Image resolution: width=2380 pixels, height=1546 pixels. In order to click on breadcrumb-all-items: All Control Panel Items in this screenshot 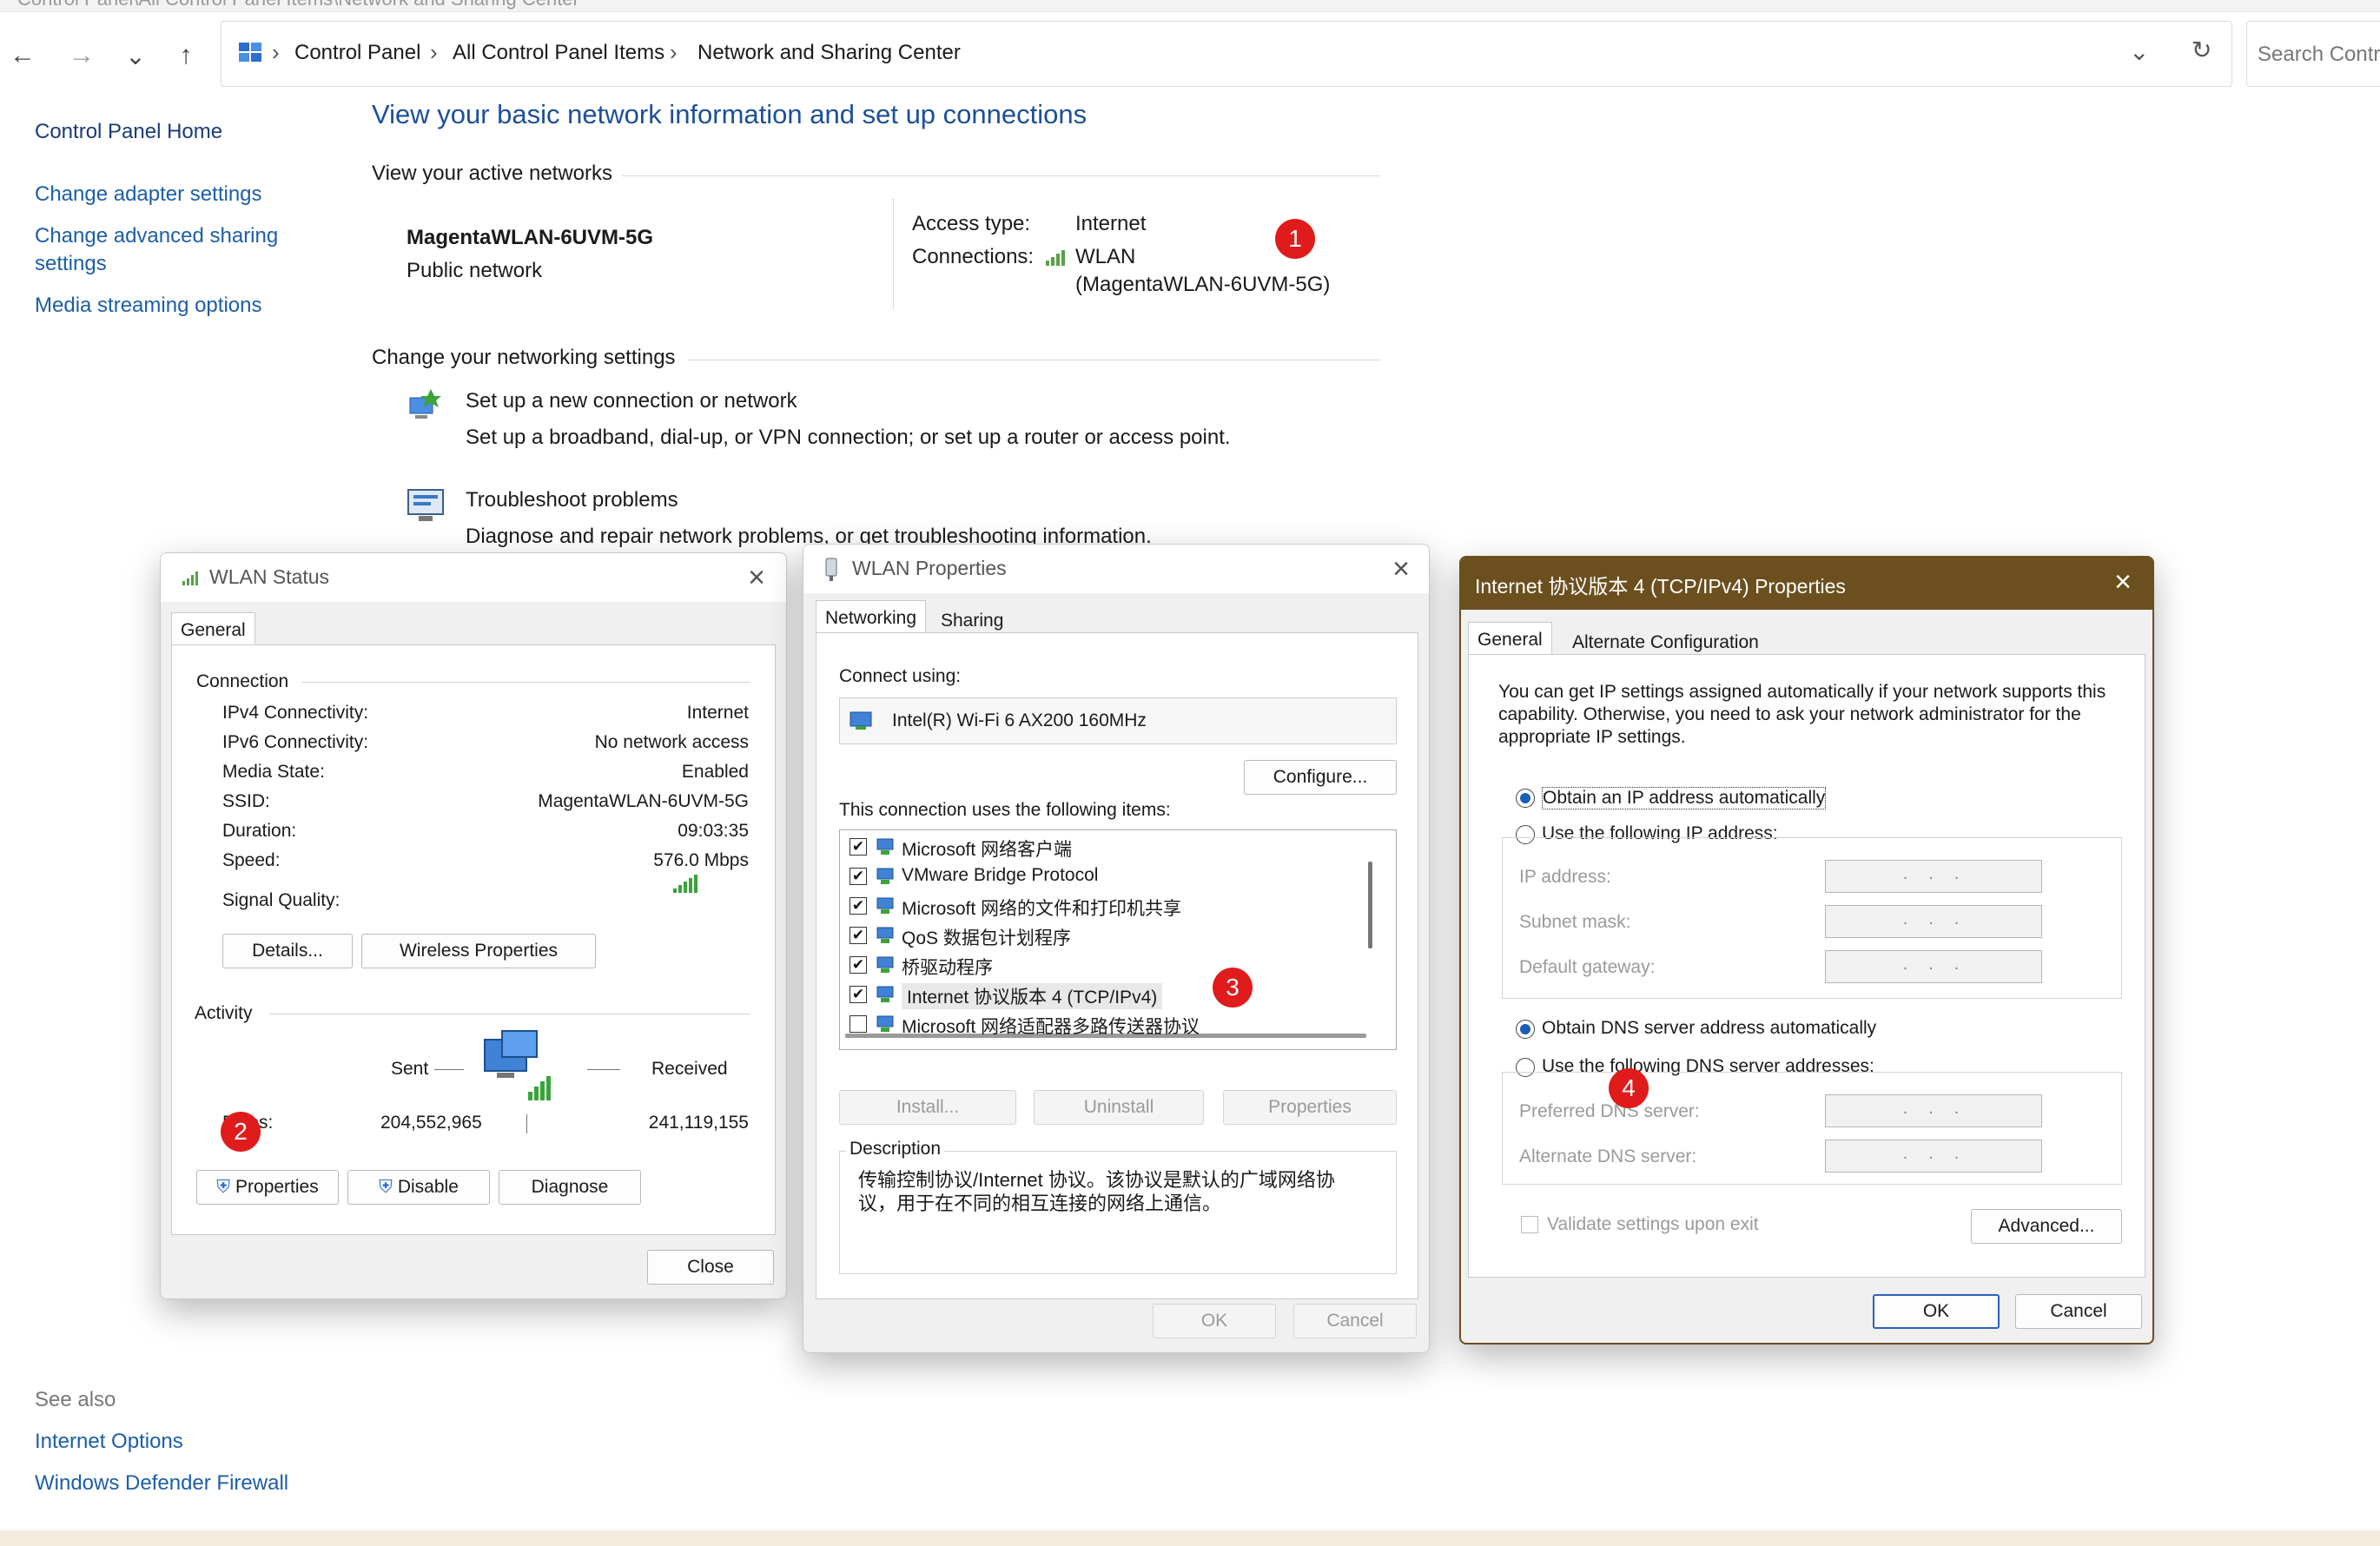, I will do `click(558, 53)`.